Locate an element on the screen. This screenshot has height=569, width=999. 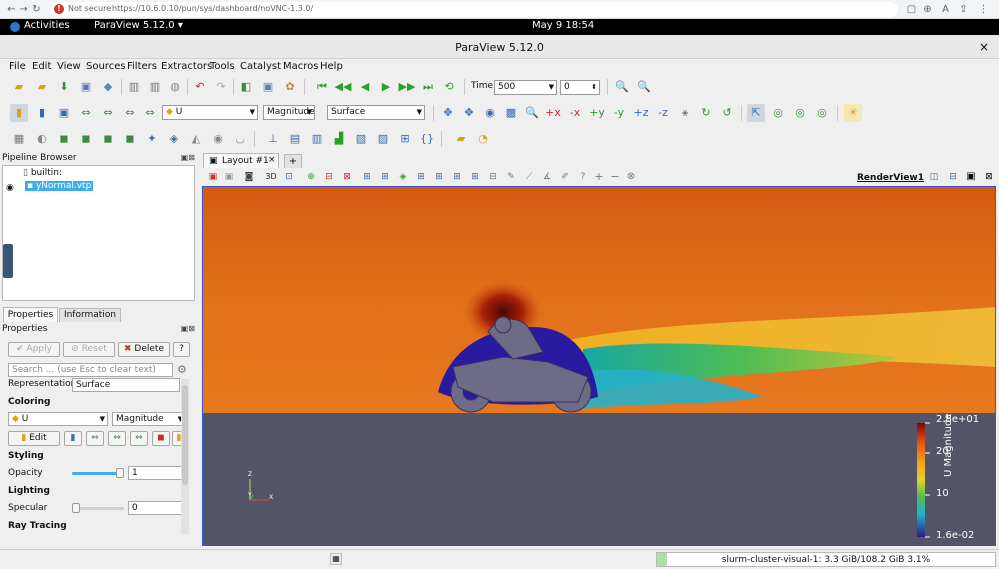
layout-tab-close: × is located at coordinates (272, 160).